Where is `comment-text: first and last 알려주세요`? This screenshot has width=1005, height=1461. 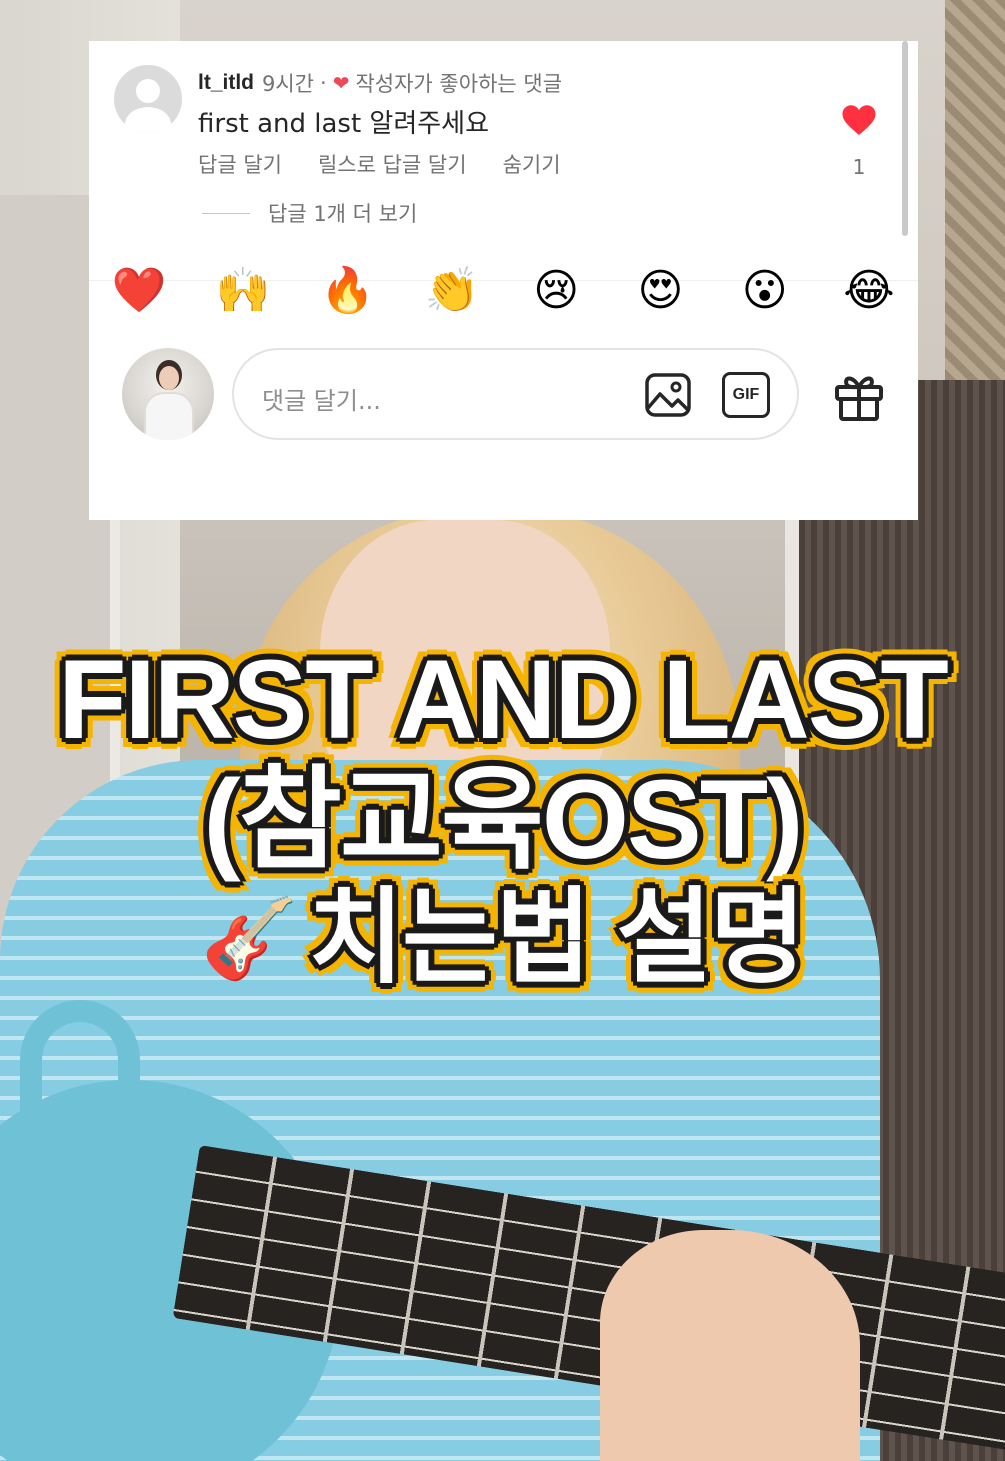 comment-text: first and last 알려주세요 is located at coordinates (344, 124).